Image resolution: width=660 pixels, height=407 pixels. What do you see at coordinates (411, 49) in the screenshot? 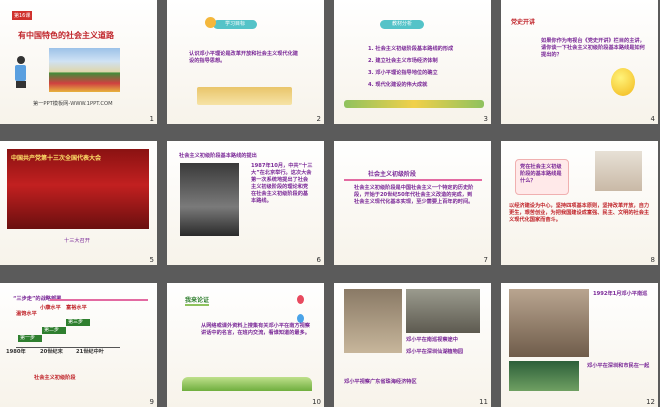
I see `list-item: 1. 社会主义初级阶段基本路线的形成` at bounding box center [411, 49].